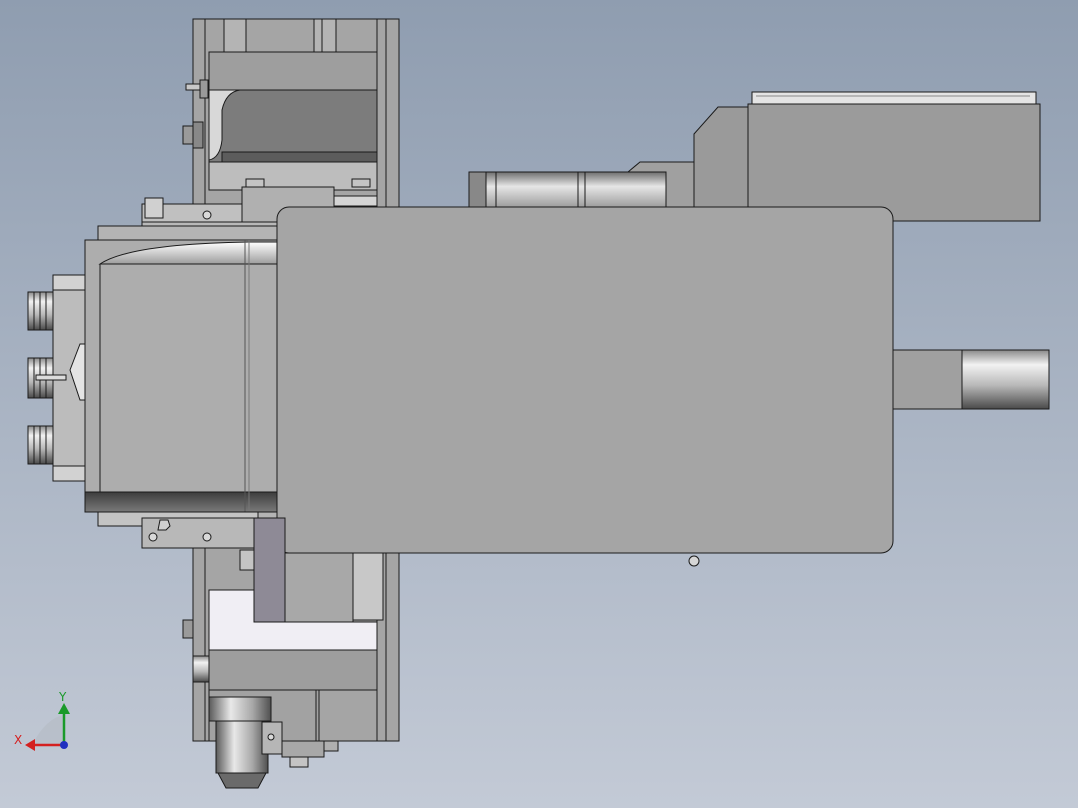 This screenshot has width=1078, height=808. What do you see at coordinates (694, 561) in the screenshot?
I see `locator-ball` at bounding box center [694, 561].